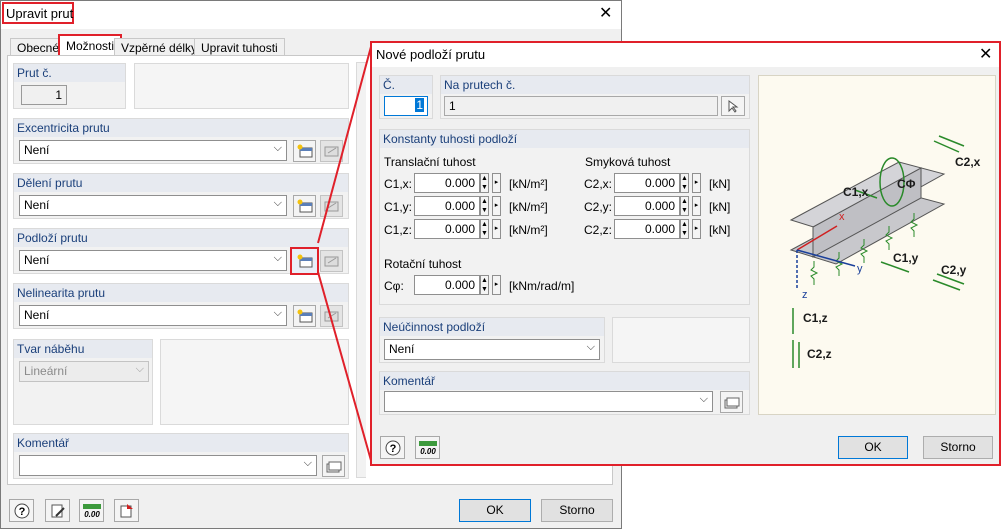 The width and height of the screenshot is (1003, 529). I want to click on c2y-unit: [kN], so click(720, 207).